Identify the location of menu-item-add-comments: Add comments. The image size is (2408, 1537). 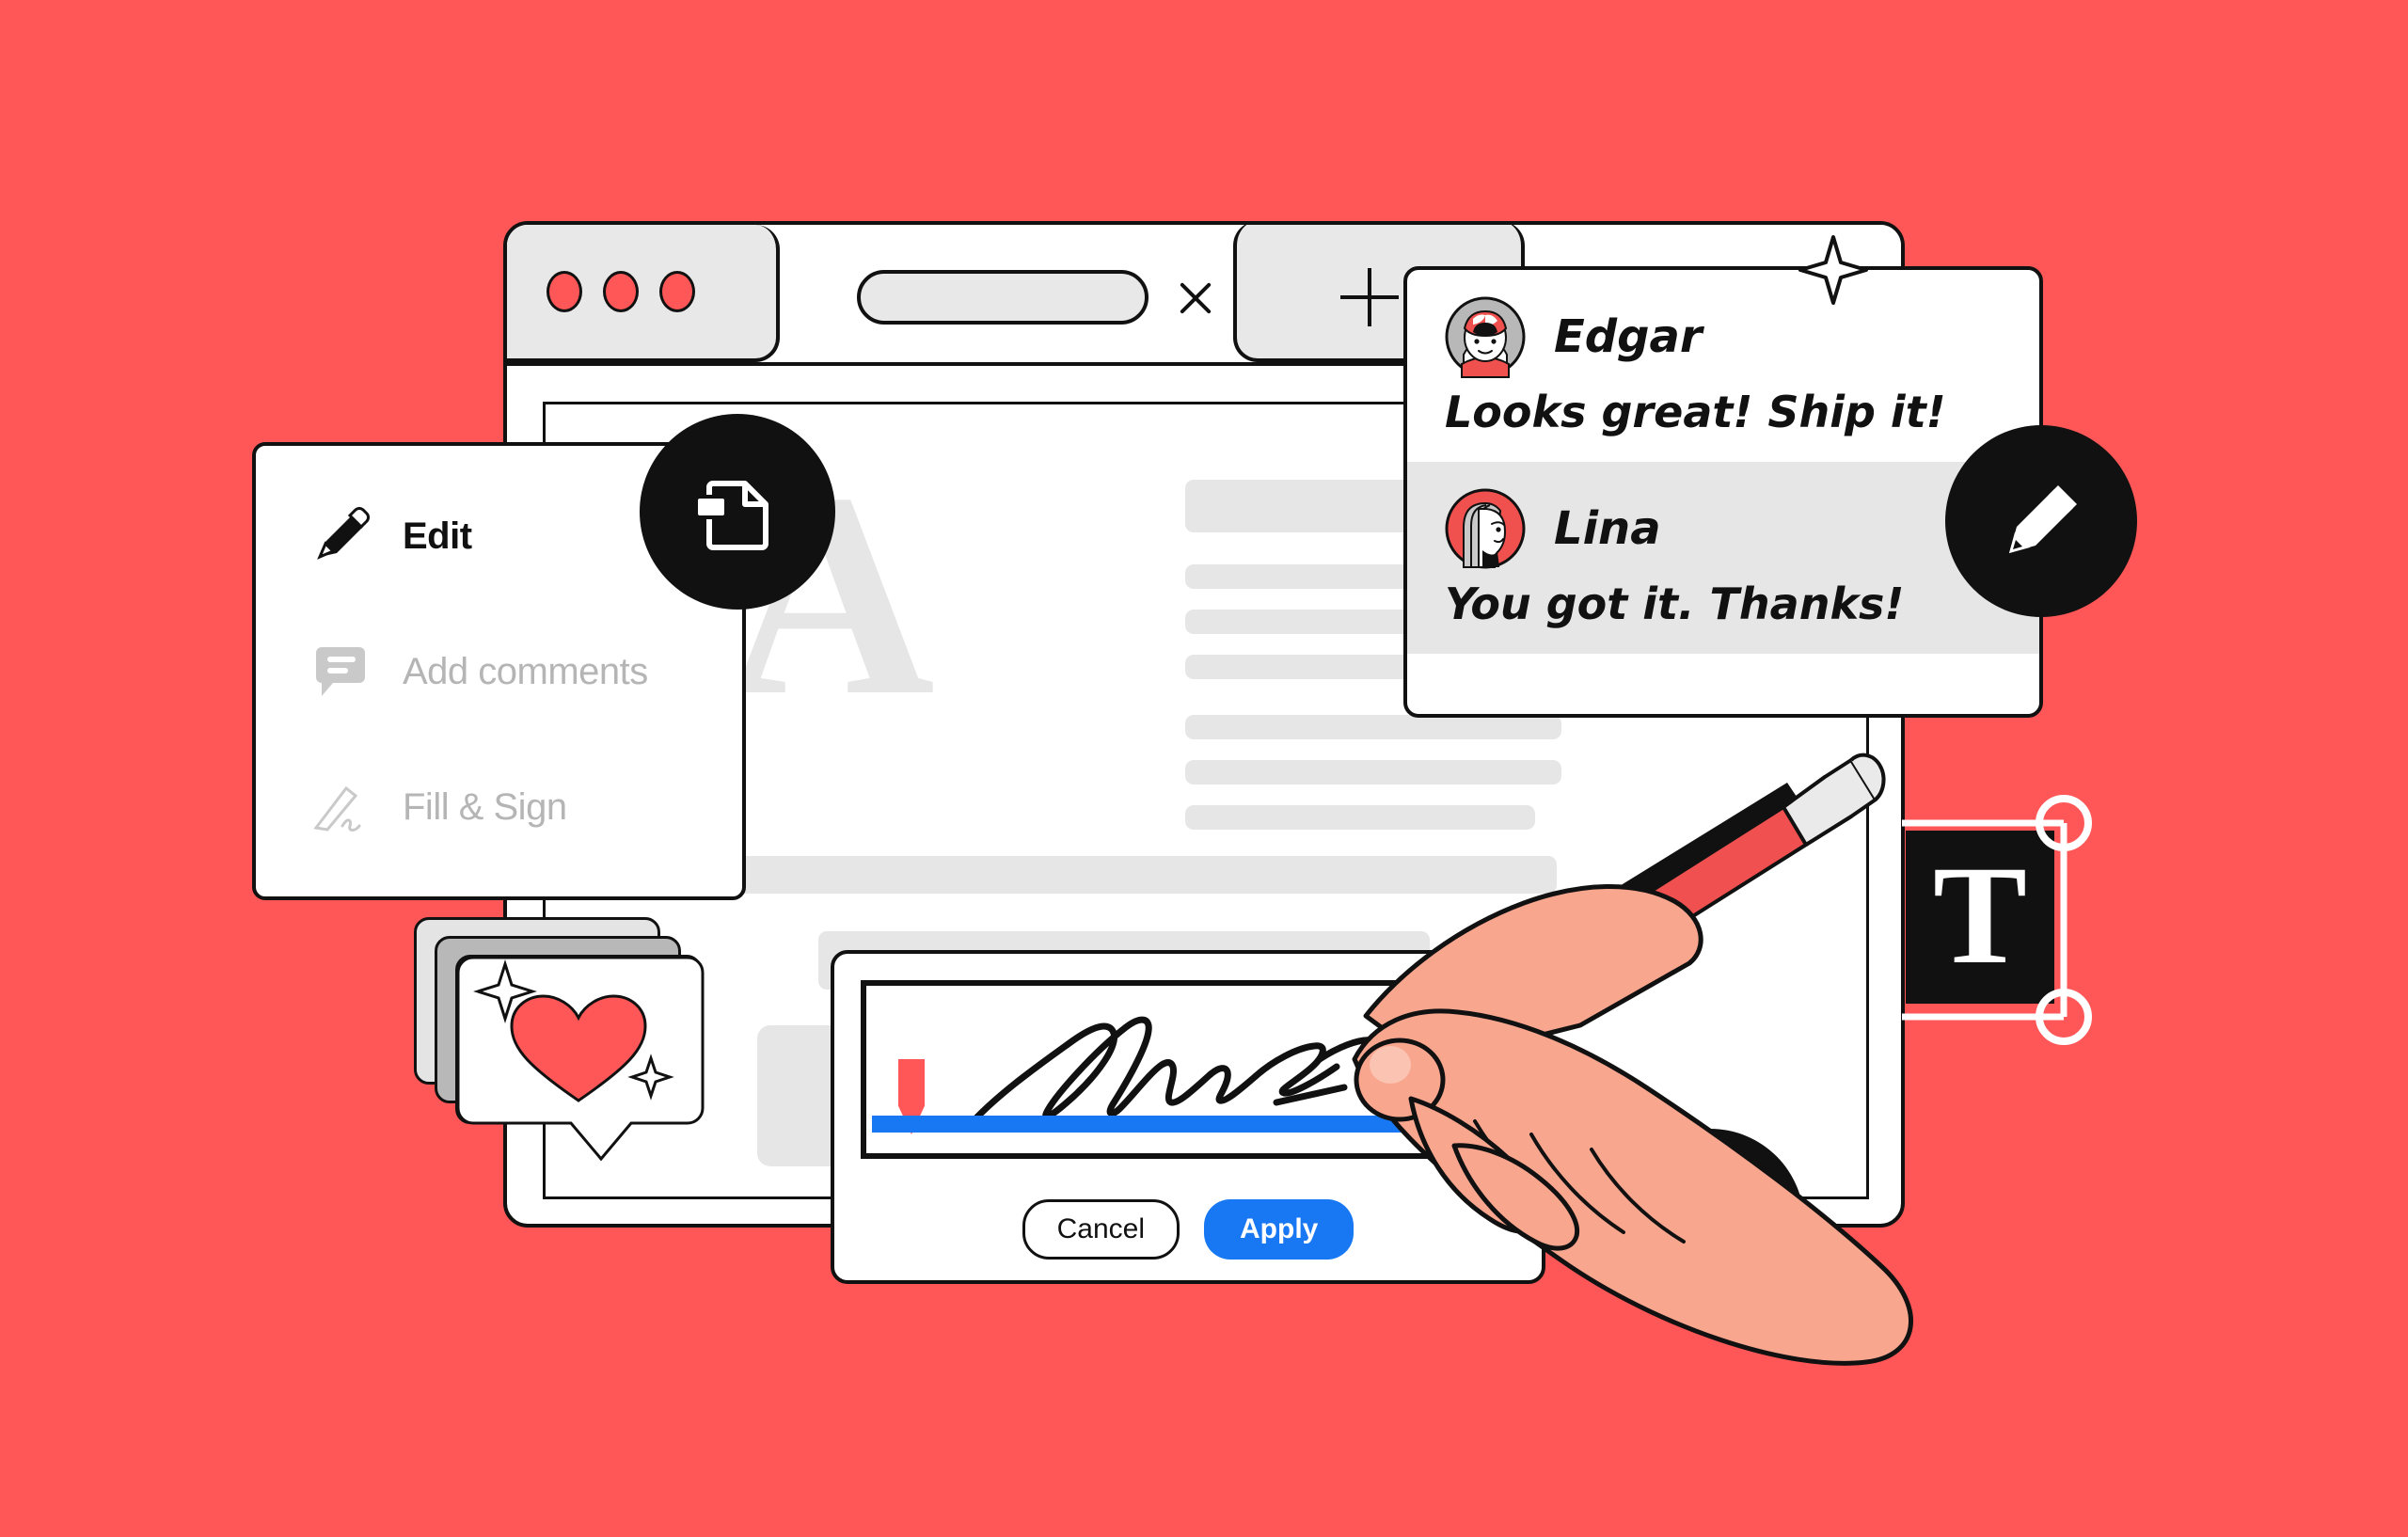
(526, 671).